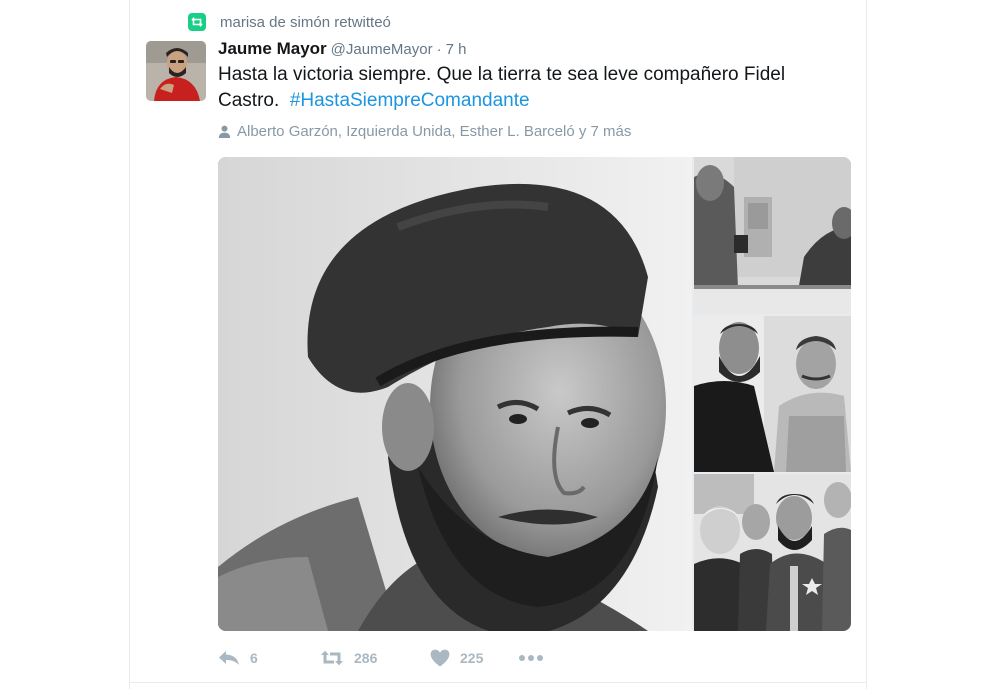  I want to click on person-icon, so click(224, 131).